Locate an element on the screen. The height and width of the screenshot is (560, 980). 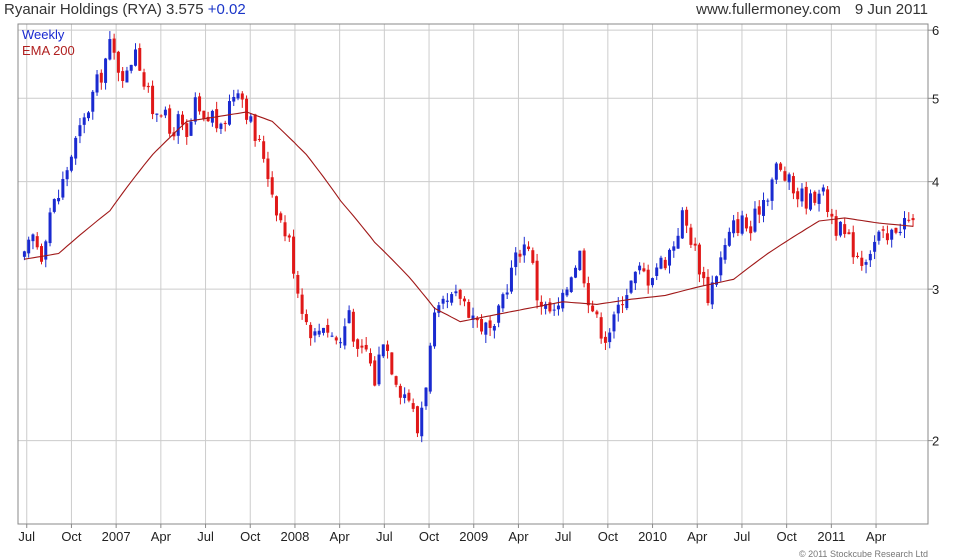
x-tick-label: 2008 is located at coordinates (294, 536).